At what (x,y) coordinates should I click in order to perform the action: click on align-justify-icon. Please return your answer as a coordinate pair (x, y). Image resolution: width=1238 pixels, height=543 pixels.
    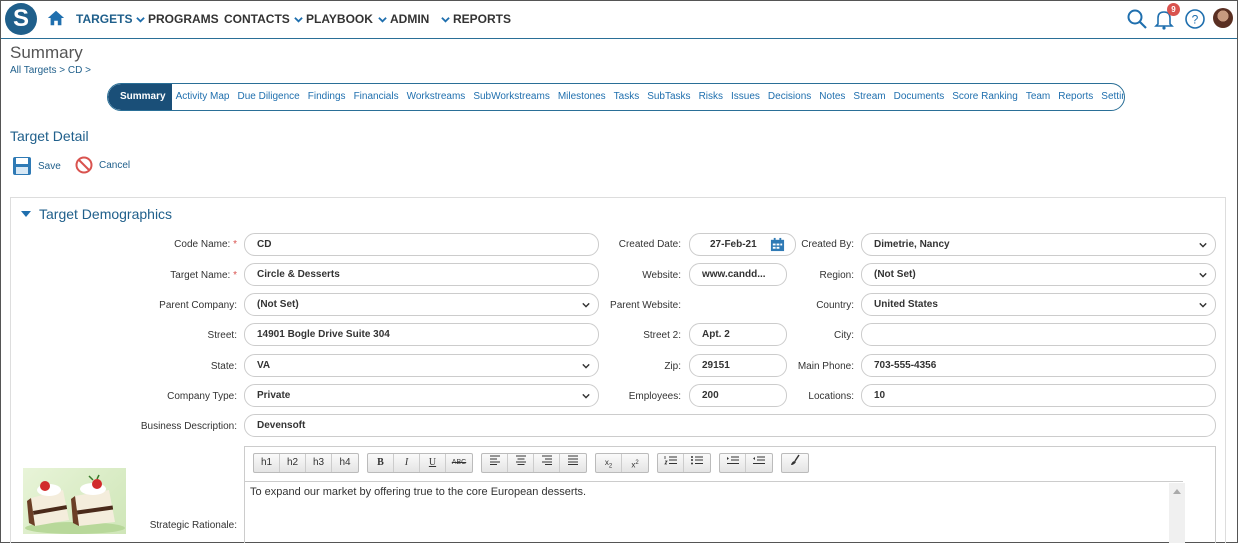
    Looking at the image, I should click on (573, 463).